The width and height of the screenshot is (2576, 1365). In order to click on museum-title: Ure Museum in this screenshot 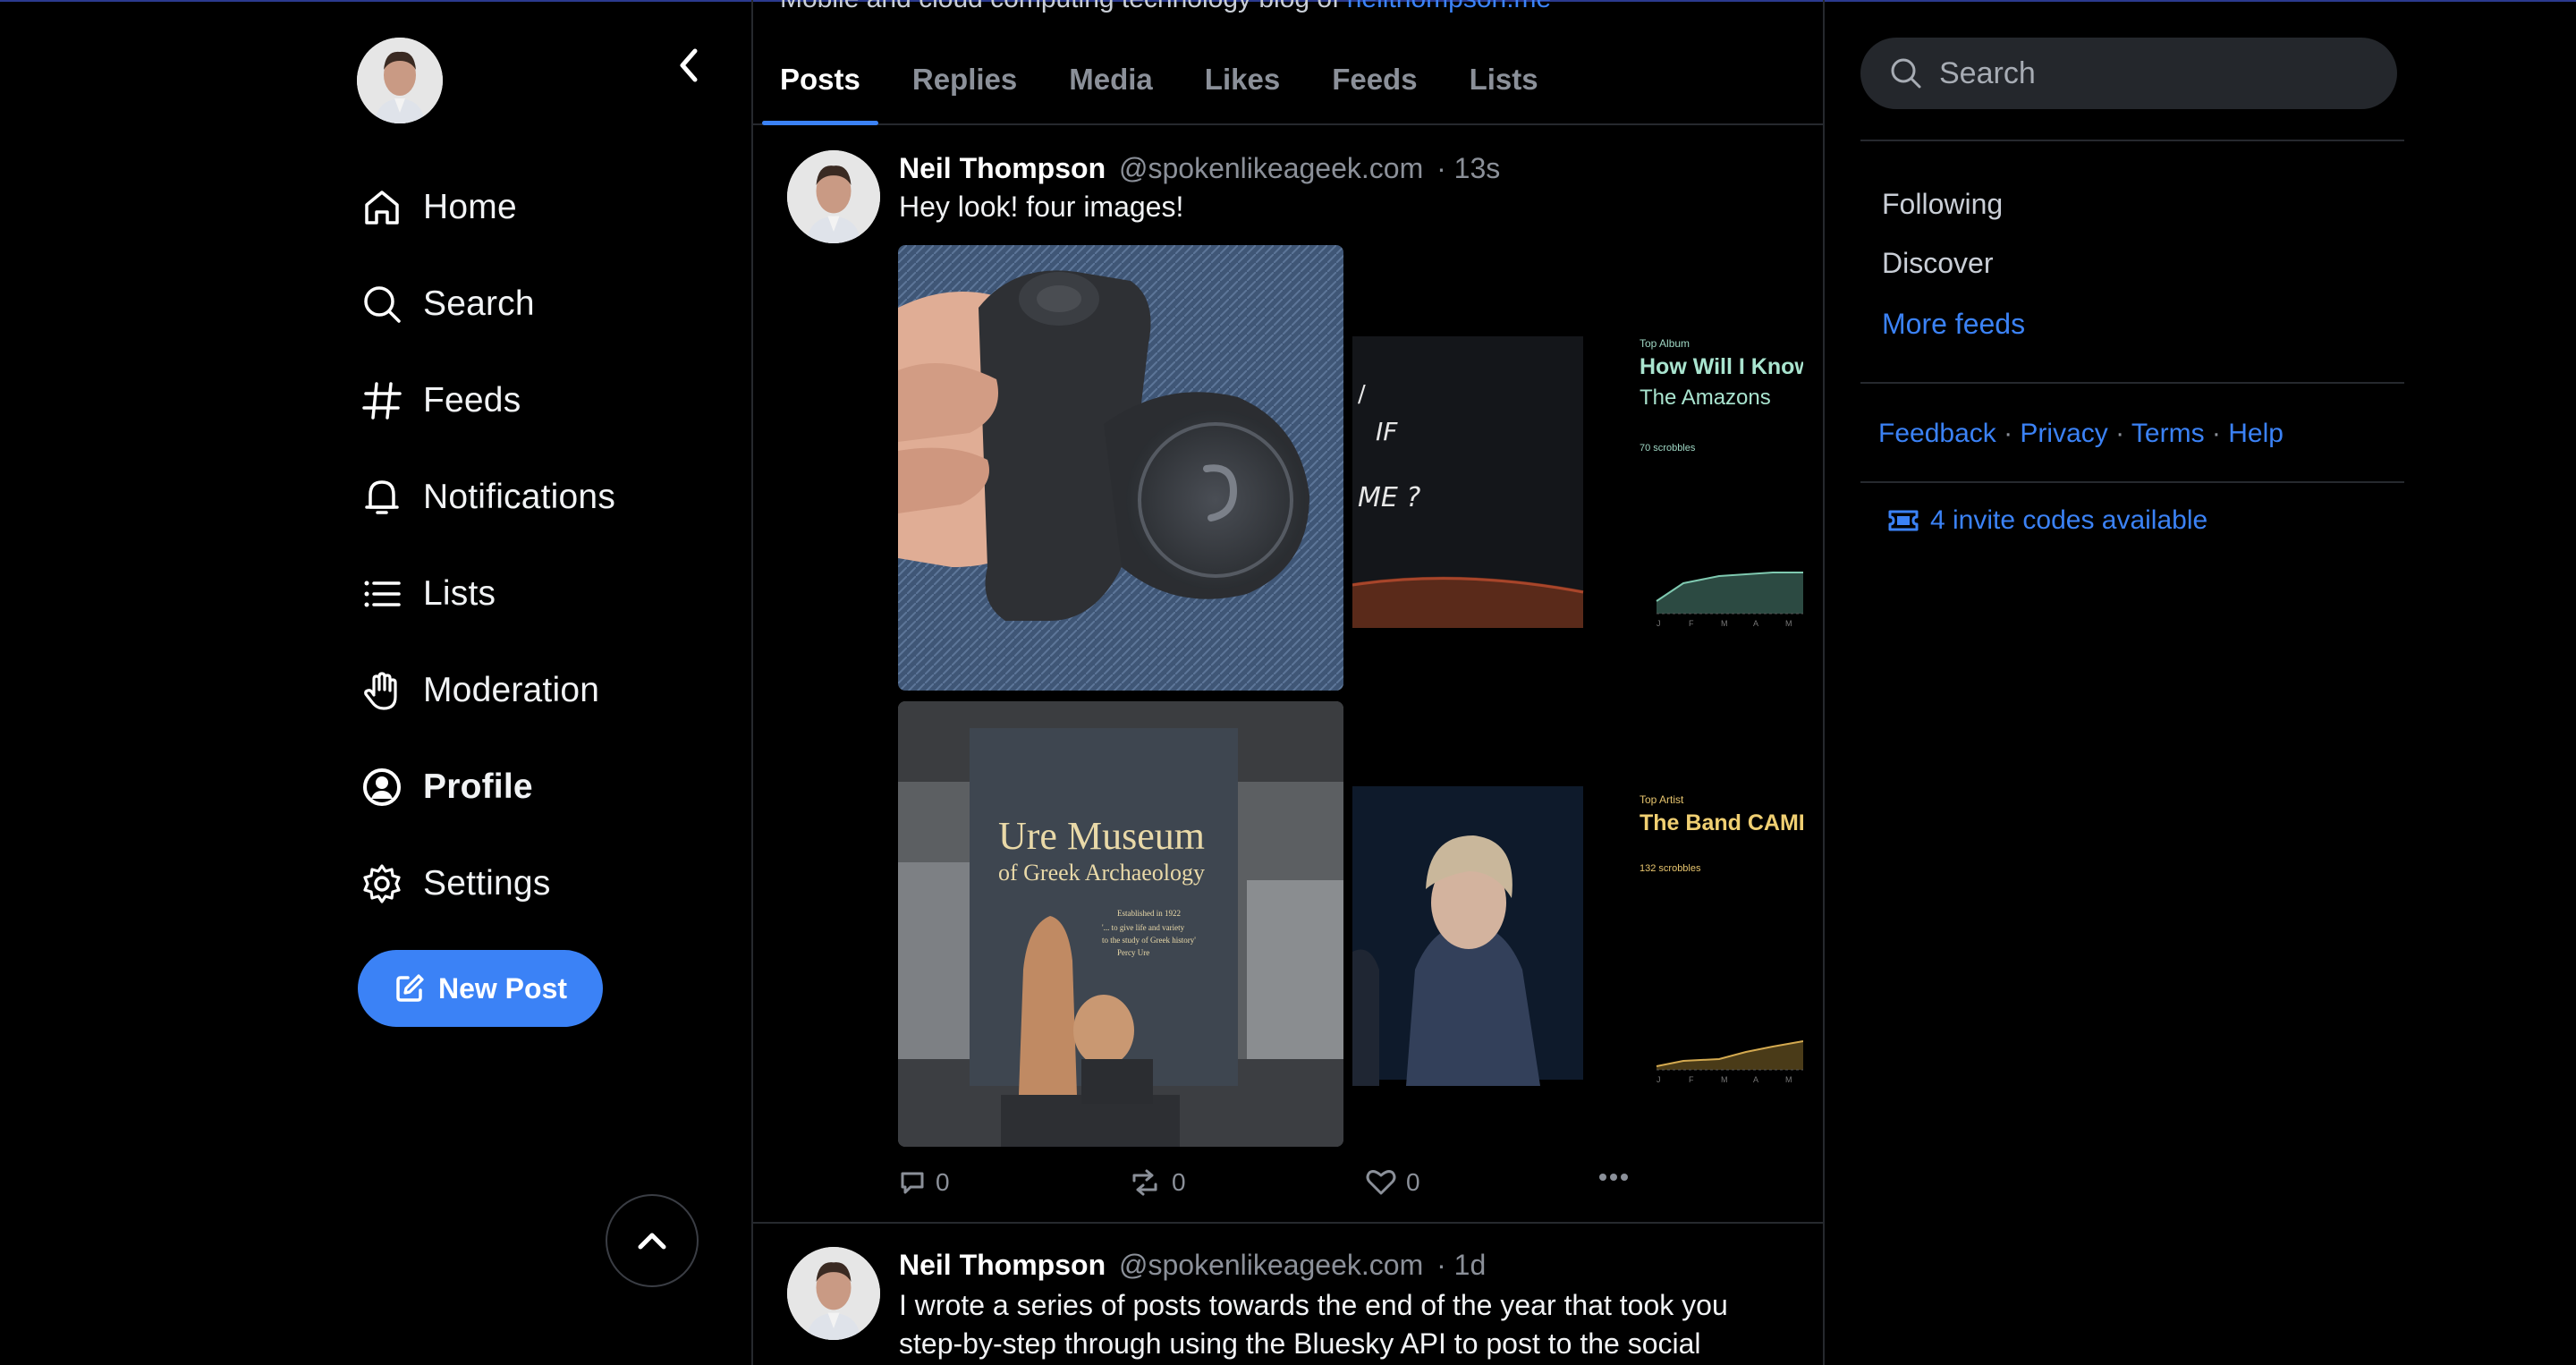, I will do `click(1101, 836)`.